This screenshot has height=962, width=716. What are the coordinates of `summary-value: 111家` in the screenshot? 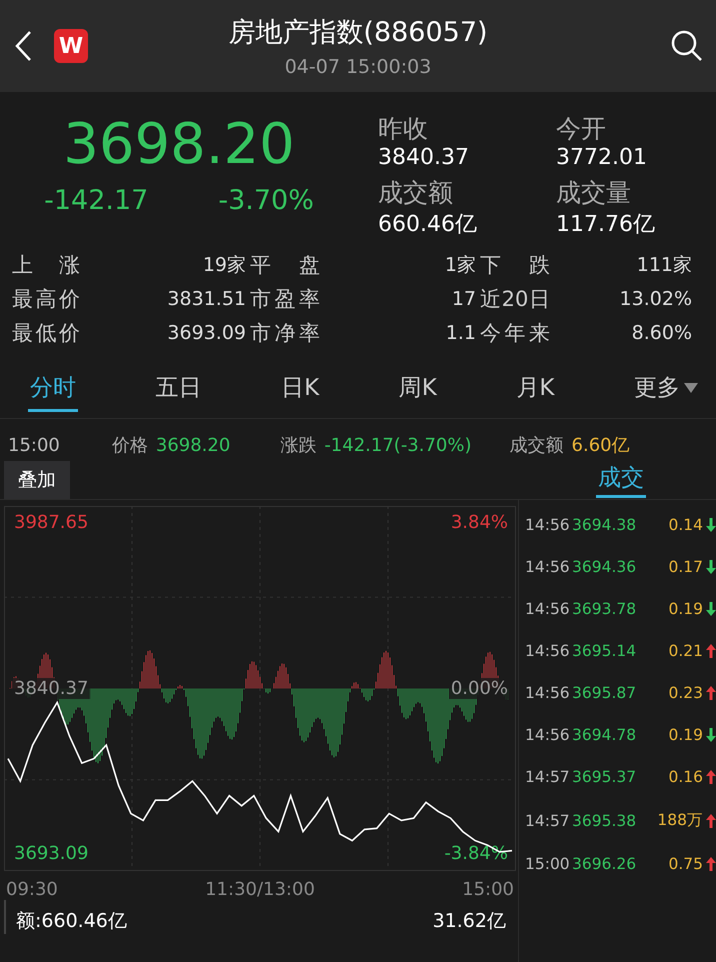 It's located at (664, 265).